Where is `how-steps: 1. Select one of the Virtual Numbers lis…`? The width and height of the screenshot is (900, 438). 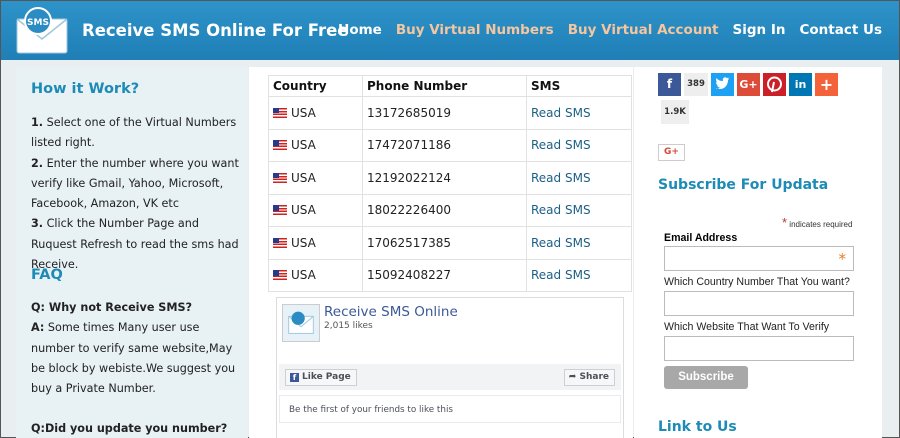
how-steps: 1. Select one of the Virtual Numbers lis… is located at coordinates (137, 194).